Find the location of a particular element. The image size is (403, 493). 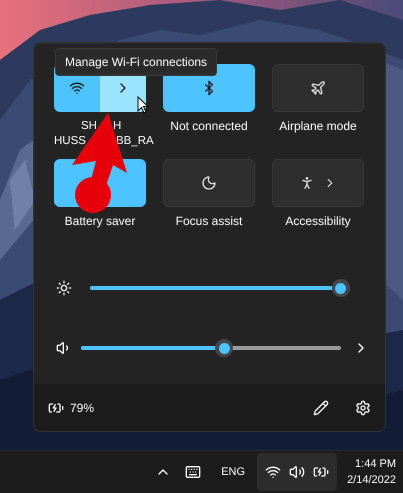

tile-label: Accessibility is located at coordinates (318, 221).